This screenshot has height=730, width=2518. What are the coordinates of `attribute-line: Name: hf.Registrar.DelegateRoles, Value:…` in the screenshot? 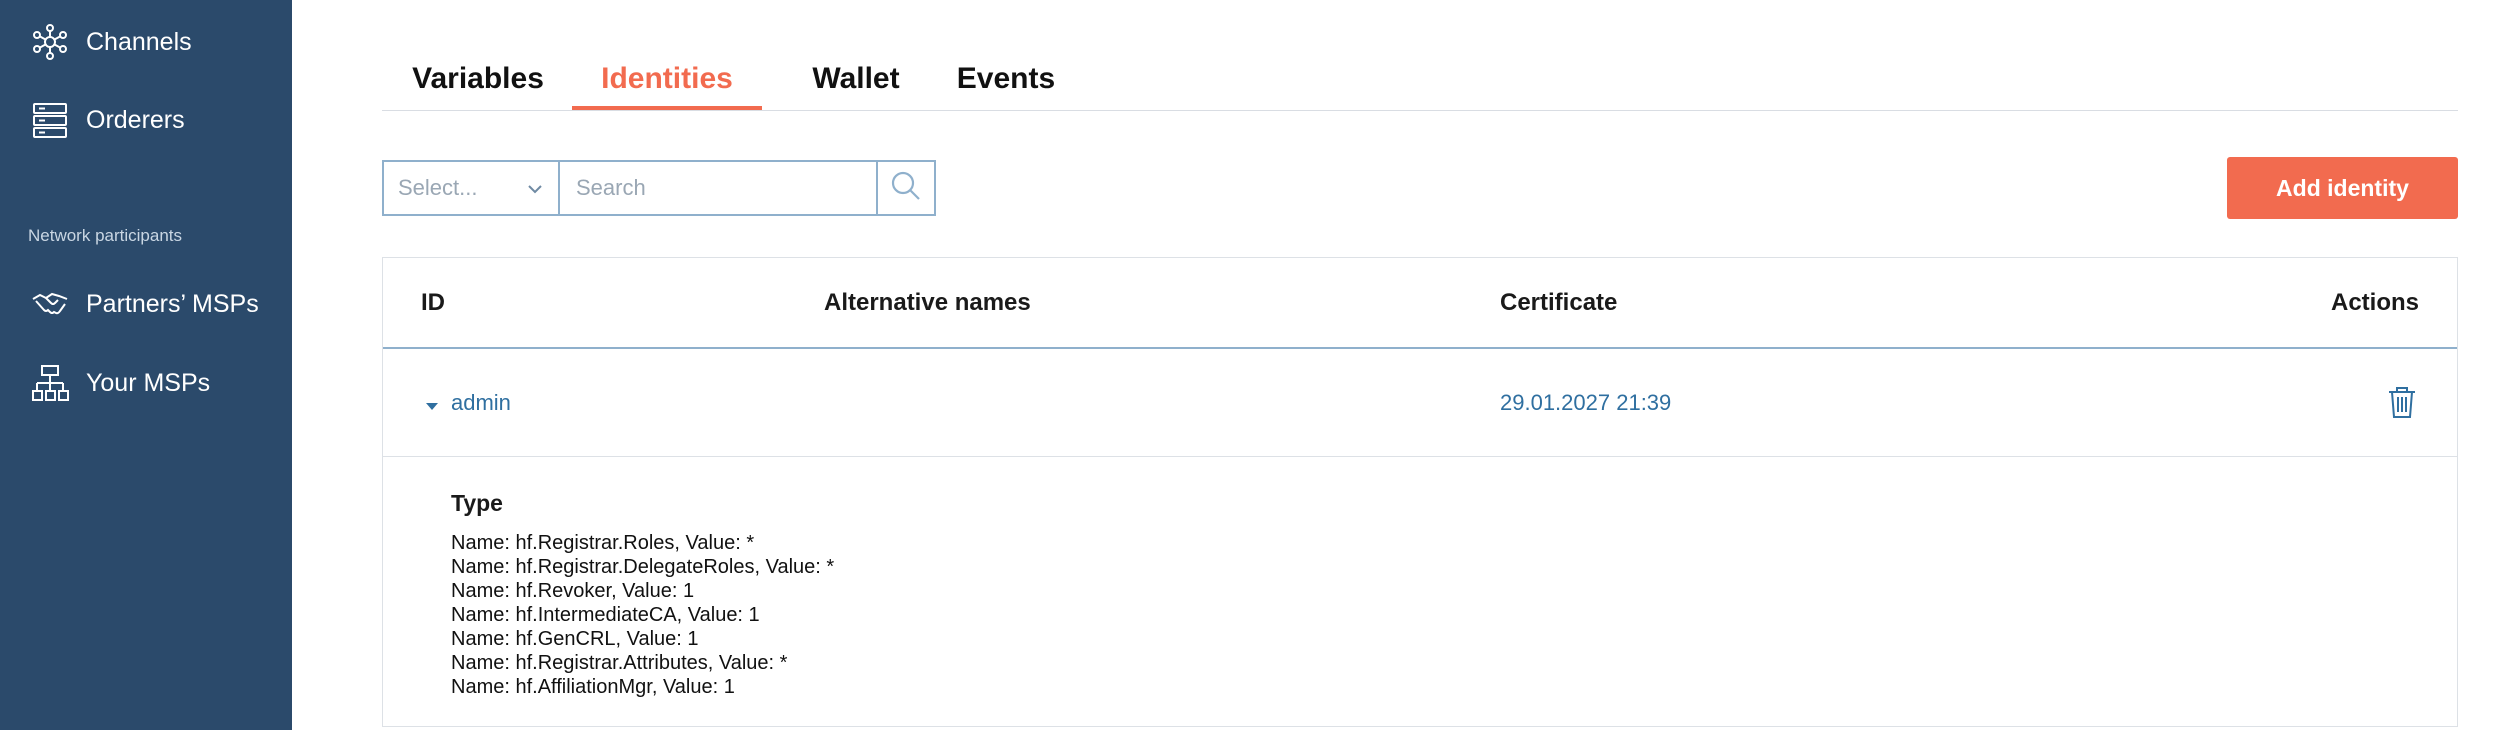 It's located at (643, 567).